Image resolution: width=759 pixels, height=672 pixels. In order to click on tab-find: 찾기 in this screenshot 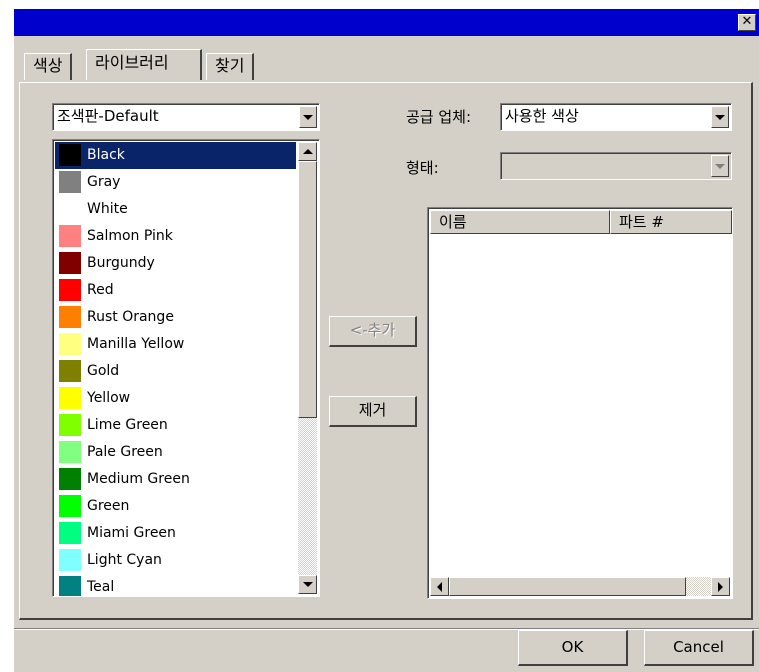, I will do `click(230, 66)`.